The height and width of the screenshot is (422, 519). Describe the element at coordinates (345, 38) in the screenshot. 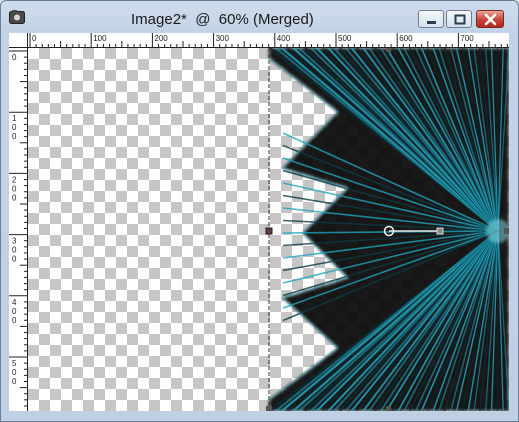

I see `ruler-label-h: 500` at that location.